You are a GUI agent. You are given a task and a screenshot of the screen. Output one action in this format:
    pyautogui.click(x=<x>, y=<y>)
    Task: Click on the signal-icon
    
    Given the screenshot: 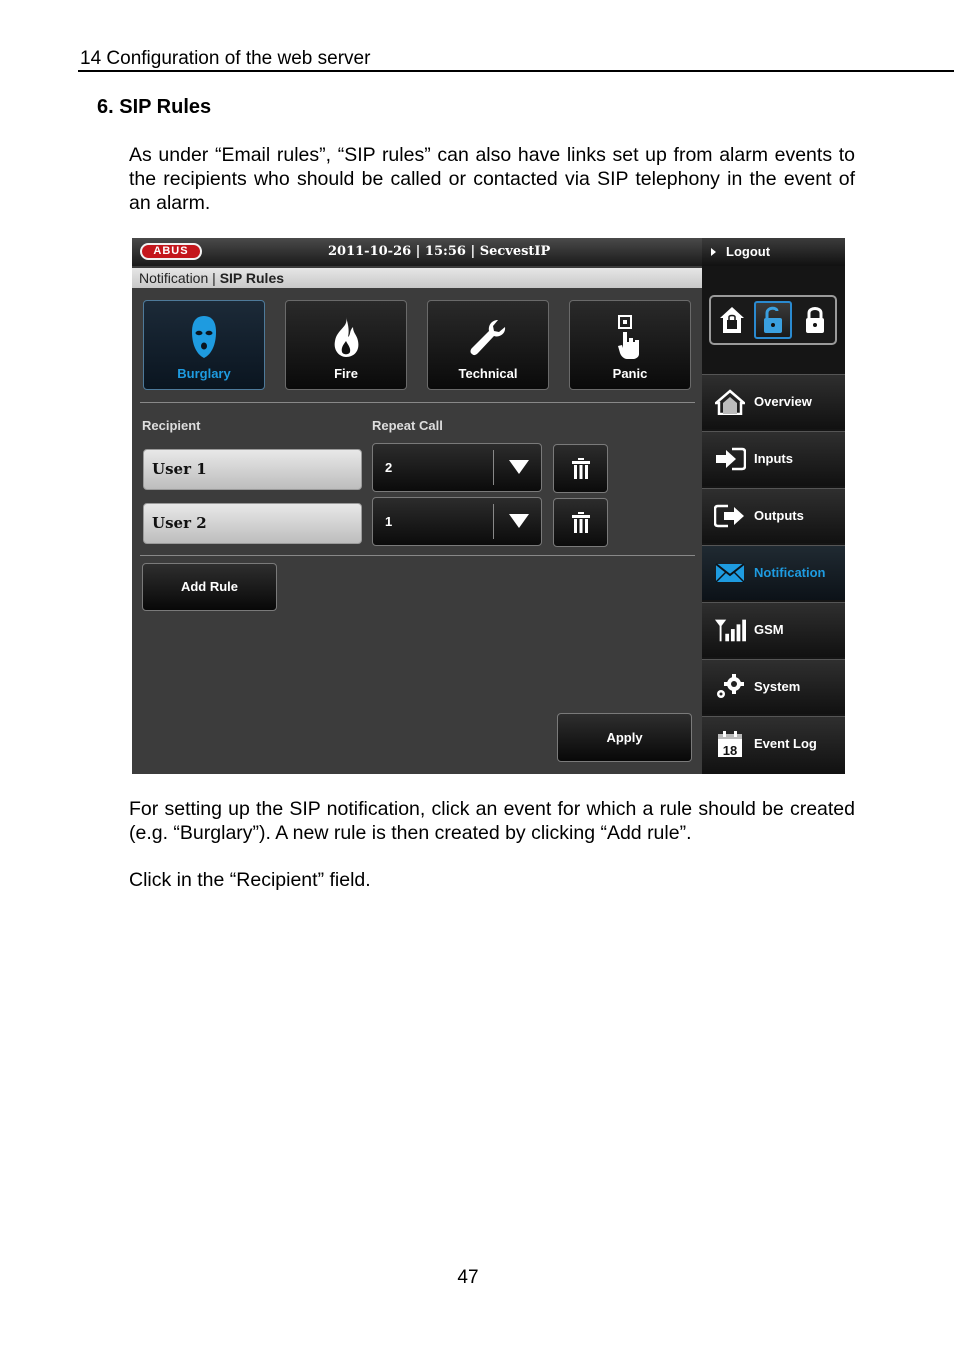 What is the action you would take?
    pyautogui.click(x=730, y=630)
    